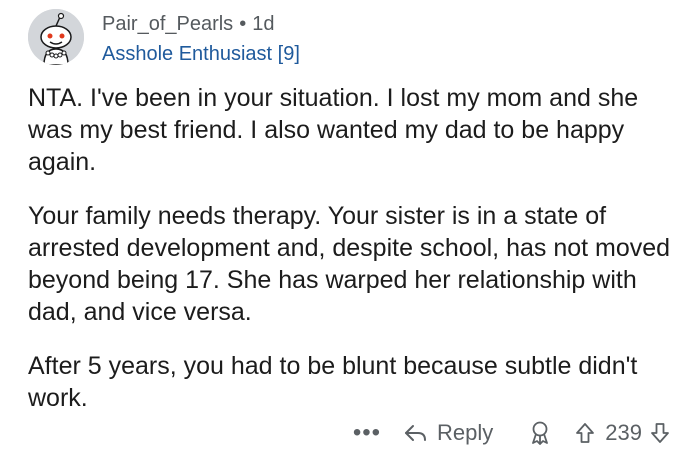 The width and height of the screenshot is (700, 463). Describe the element at coordinates (511, 433) in the screenshot. I see `comment-actions: ••• Reply 239` at that location.